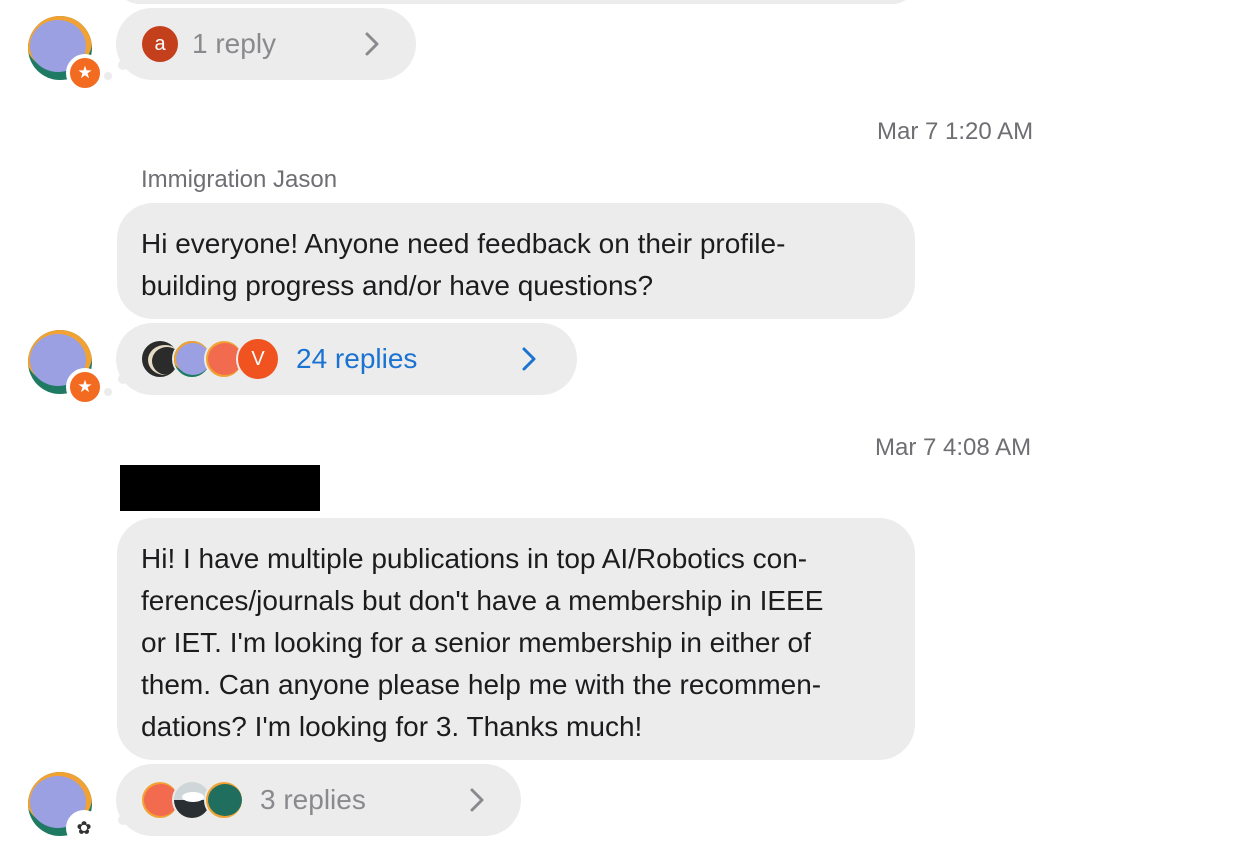 Image resolution: width=1246 pixels, height=846 pixels. Describe the element at coordinates (516, 2) in the screenshot. I see `previous-message-bubble` at that location.